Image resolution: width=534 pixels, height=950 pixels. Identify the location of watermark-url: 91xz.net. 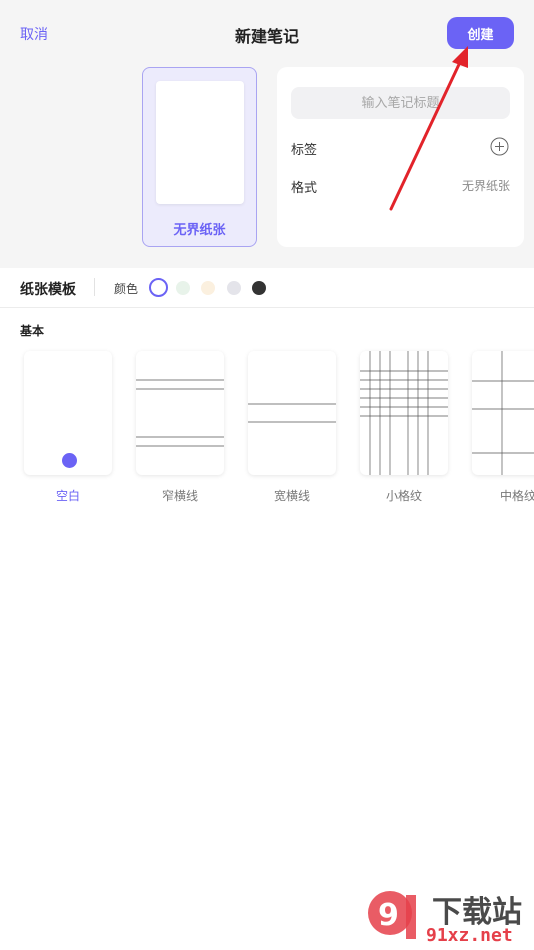
(469, 935).